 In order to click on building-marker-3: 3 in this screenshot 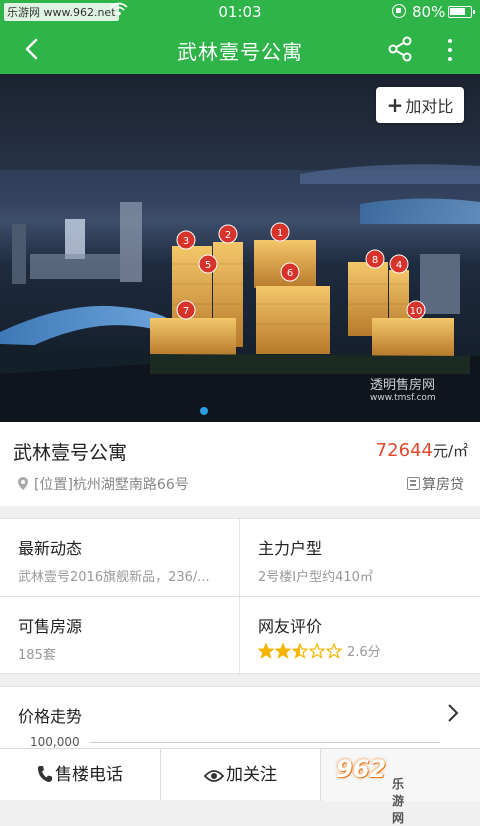, I will do `click(186, 240)`.